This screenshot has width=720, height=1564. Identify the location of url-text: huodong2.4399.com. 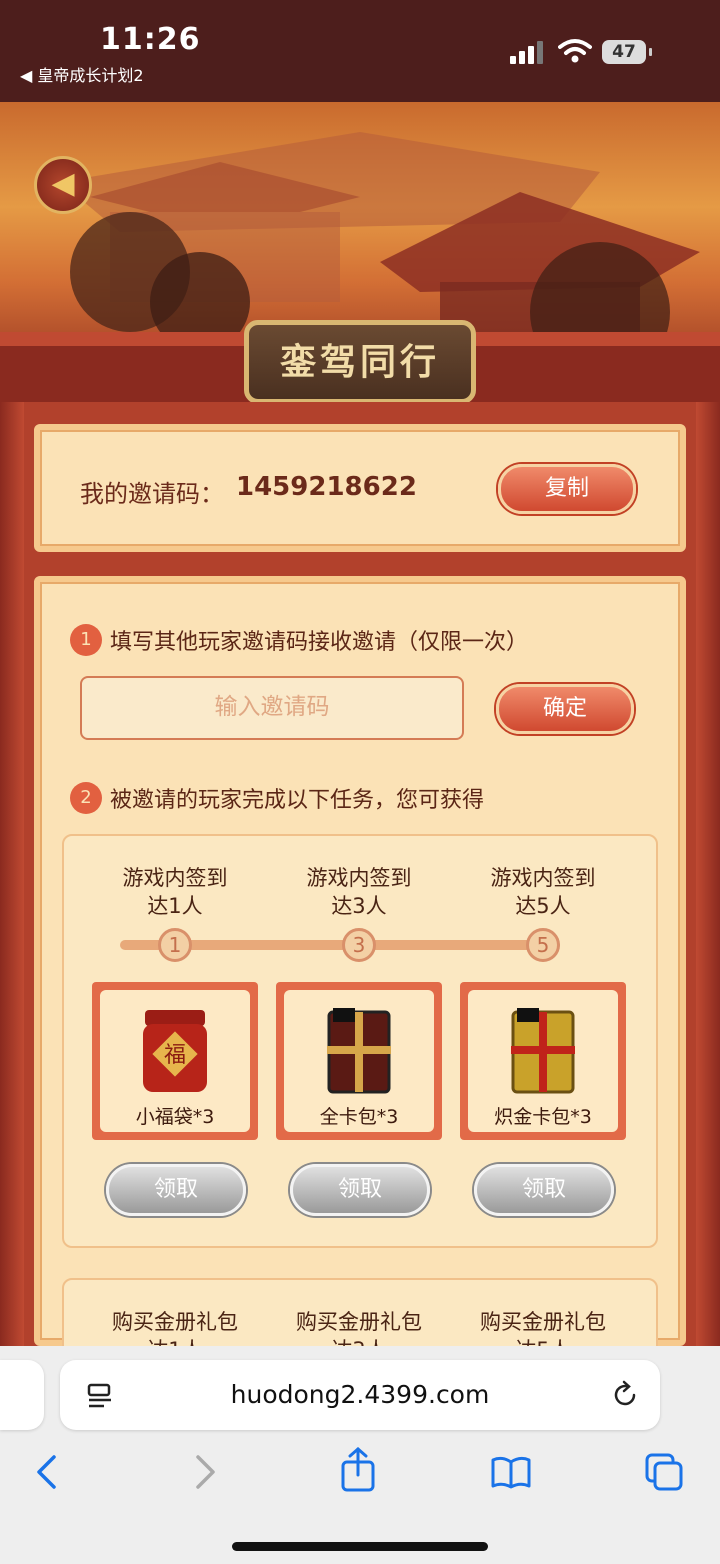
(360, 1394).